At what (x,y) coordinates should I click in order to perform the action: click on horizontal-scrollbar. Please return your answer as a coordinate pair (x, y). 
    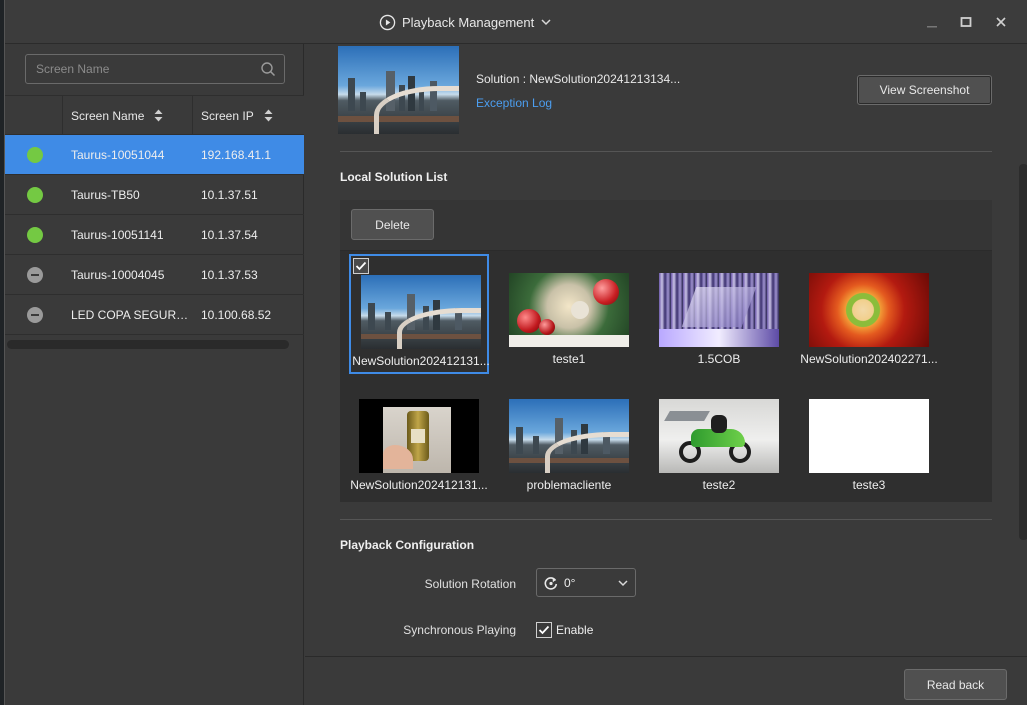
    Looking at the image, I should click on (148, 344).